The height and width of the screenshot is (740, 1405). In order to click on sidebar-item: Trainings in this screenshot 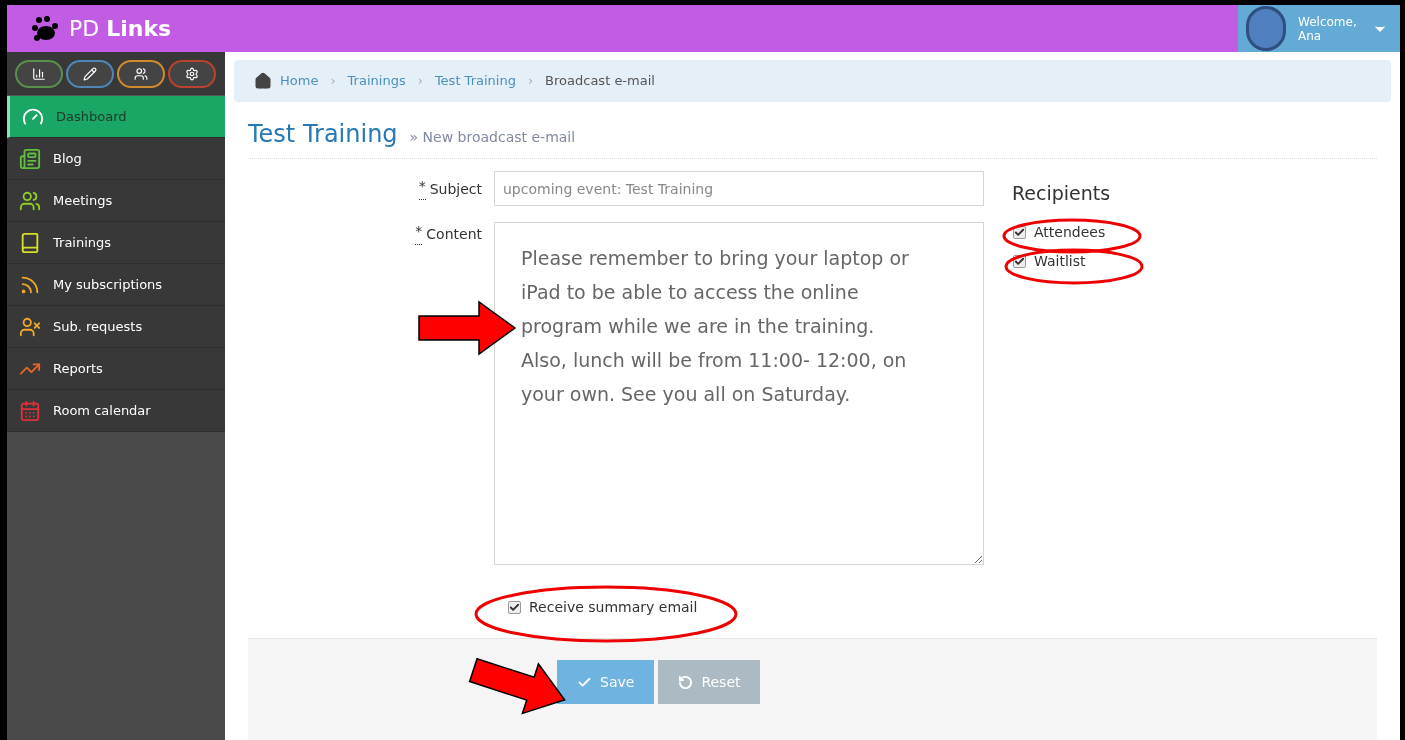, I will do `click(116, 243)`.